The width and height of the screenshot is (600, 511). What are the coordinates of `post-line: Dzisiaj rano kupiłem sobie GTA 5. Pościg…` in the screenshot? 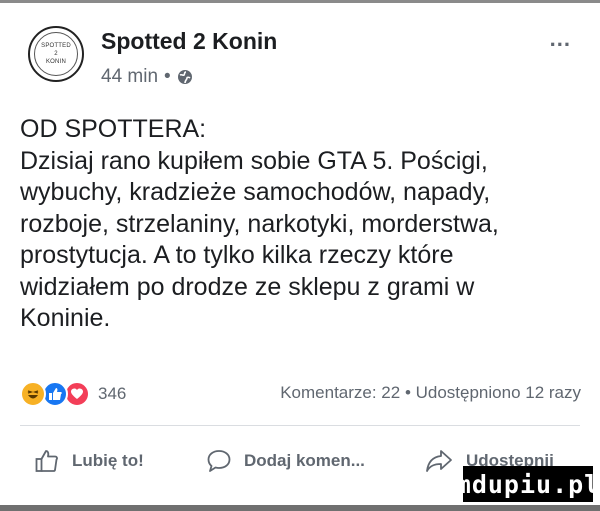 It's located at (254, 160).